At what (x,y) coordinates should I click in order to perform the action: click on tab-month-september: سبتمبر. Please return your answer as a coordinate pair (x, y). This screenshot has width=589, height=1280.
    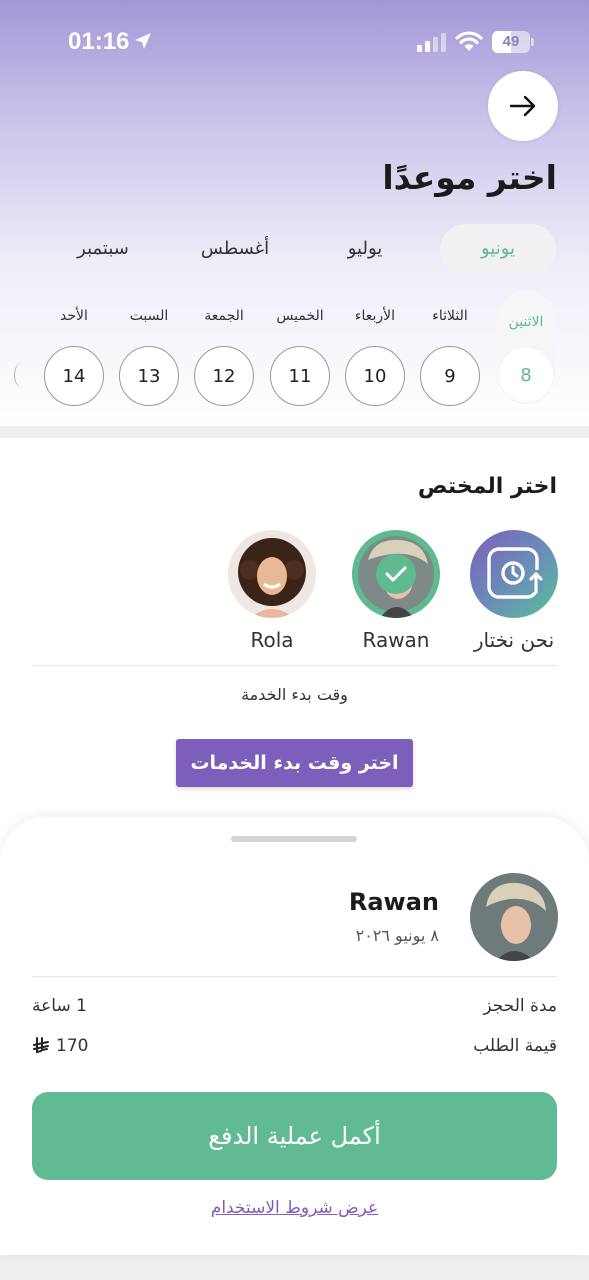
    Looking at the image, I should click on (103, 249).